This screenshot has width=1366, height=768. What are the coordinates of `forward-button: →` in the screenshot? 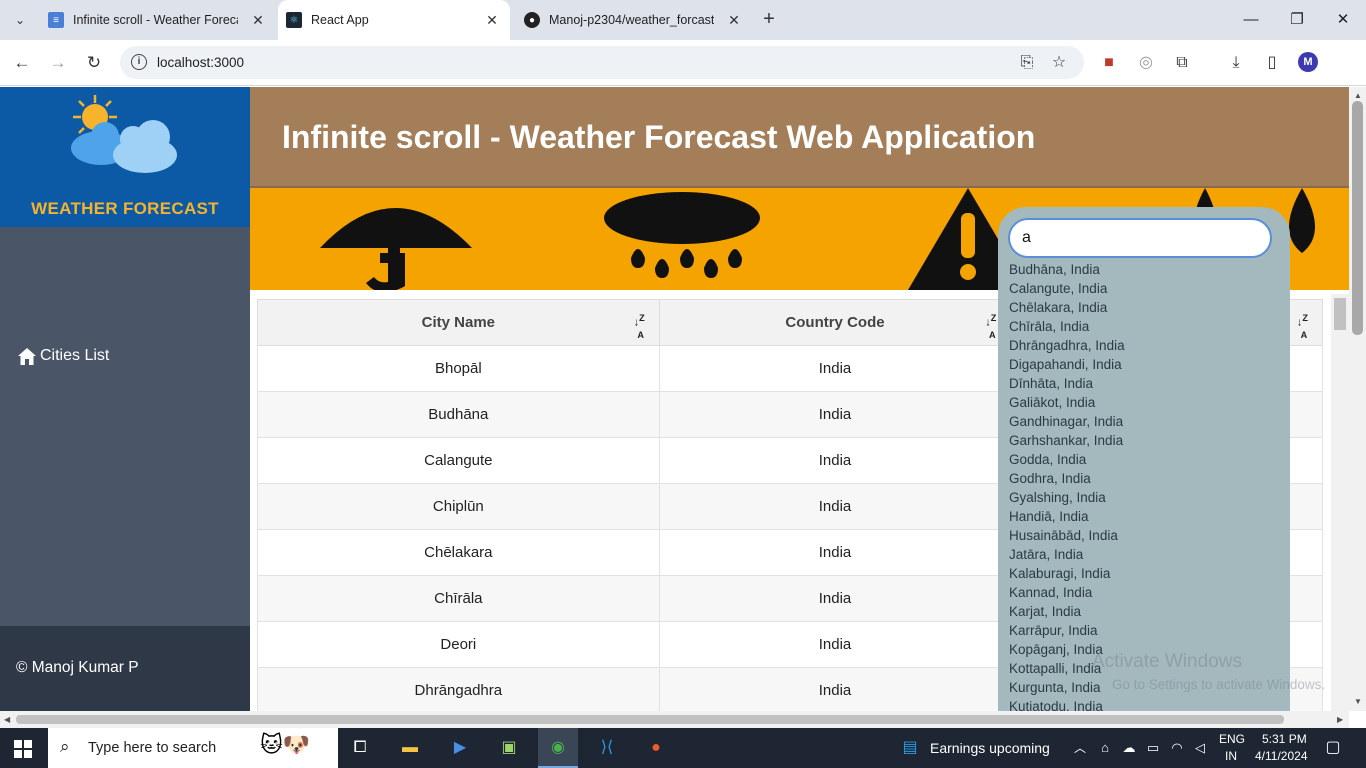 It's located at (58, 63).